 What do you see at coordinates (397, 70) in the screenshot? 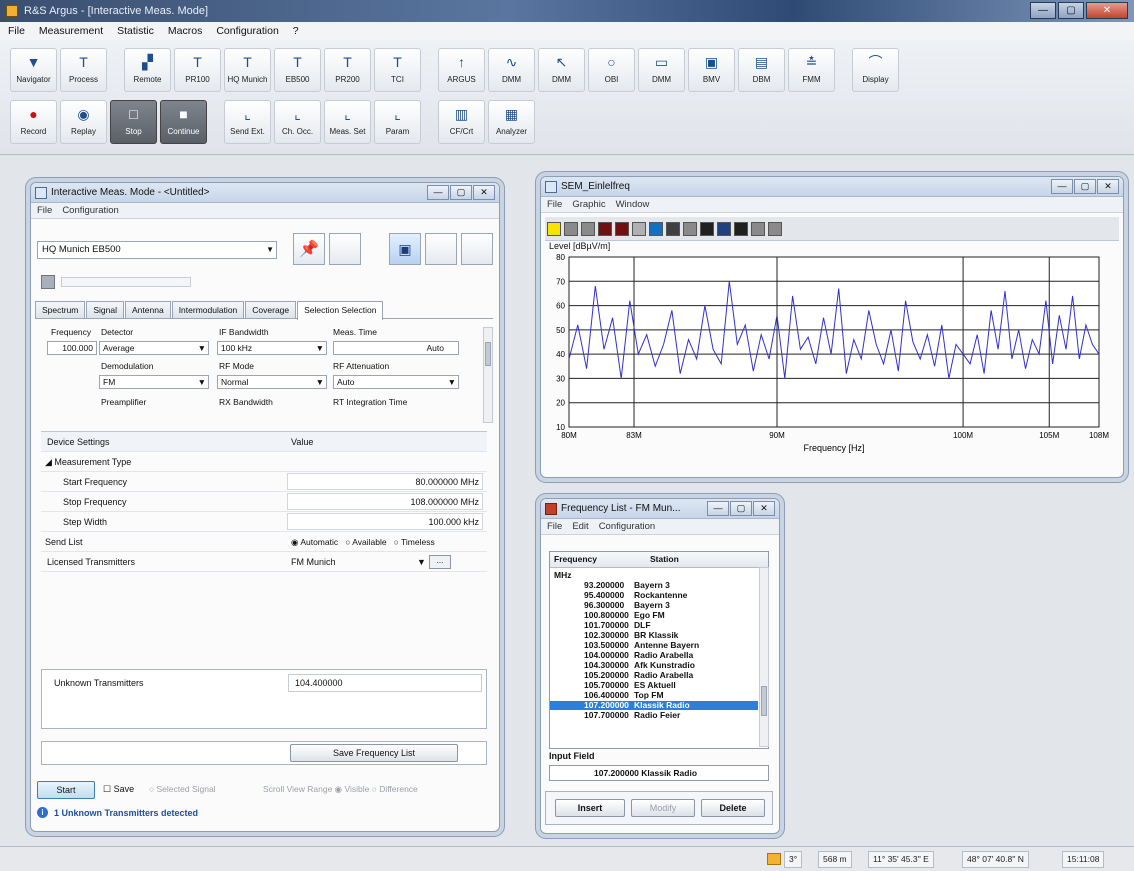
I see `toolbar-tci-button: T TCI` at bounding box center [397, 70].